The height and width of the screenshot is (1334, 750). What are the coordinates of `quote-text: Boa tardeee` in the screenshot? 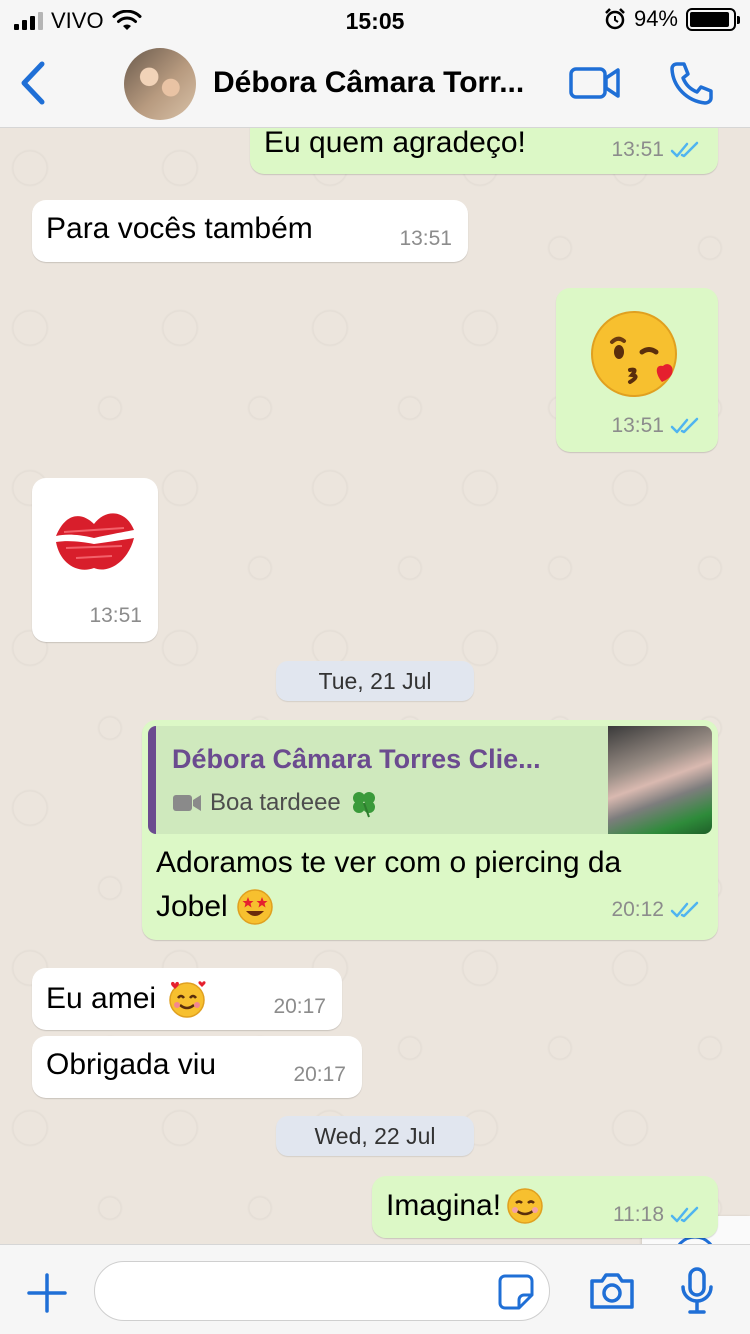 It's located at (275, 802).